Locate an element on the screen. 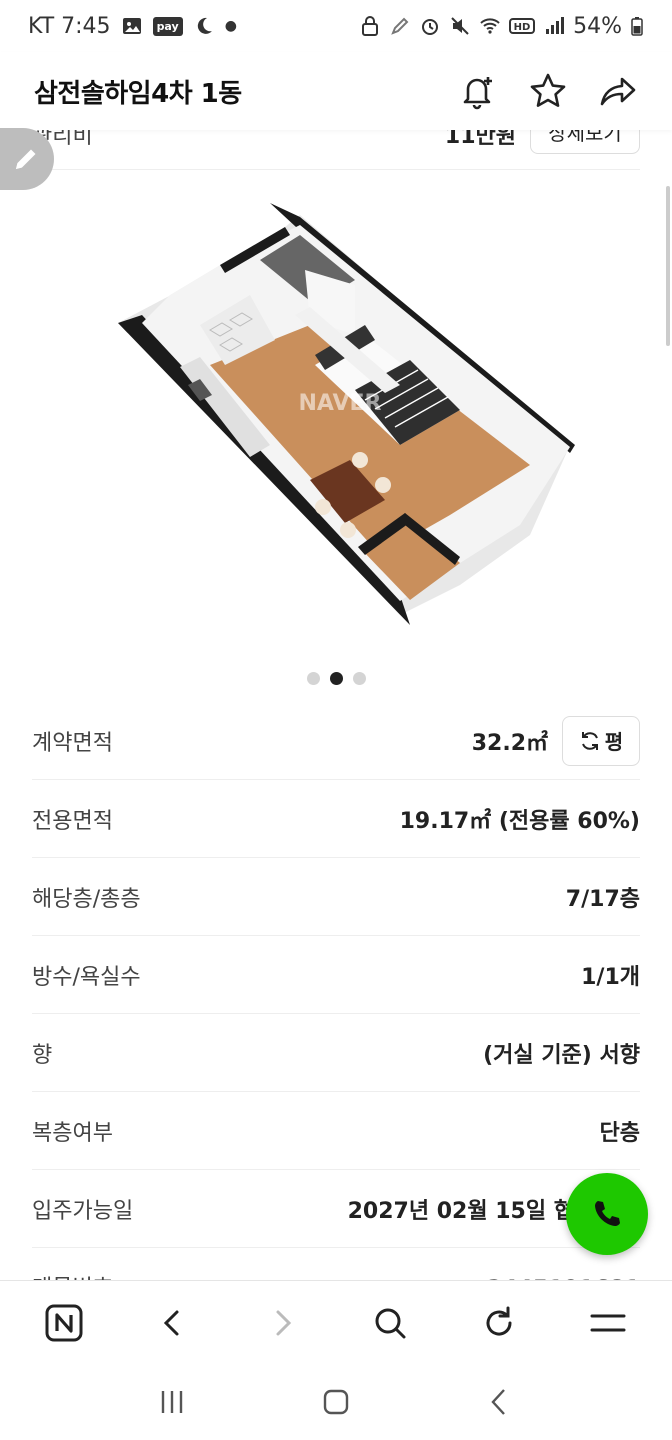 Image resolution: width=672 pixels, height=1440 pixels. favorite-button is located at coordinates (548, 91).